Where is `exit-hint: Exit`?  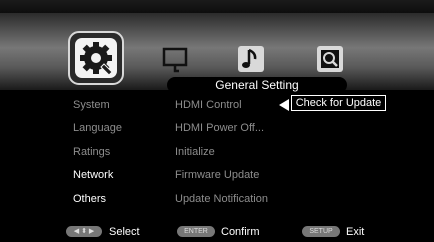
exit-hint: Exit is located at coordinates (355, 232).